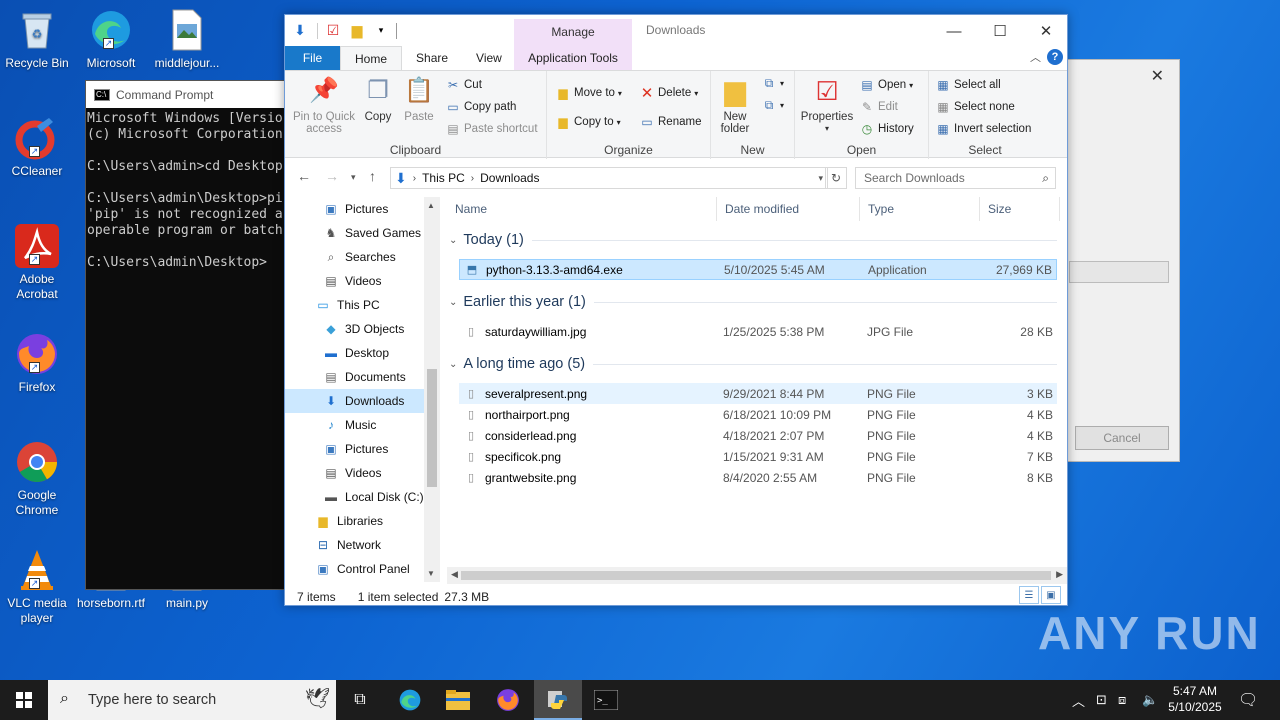 The height and width of the screenshot is (720, 1280). What do you see at coordinates (1055, 57) in the screenshot?
I see `help-icon: ?` at bounding box center [1055, 57].